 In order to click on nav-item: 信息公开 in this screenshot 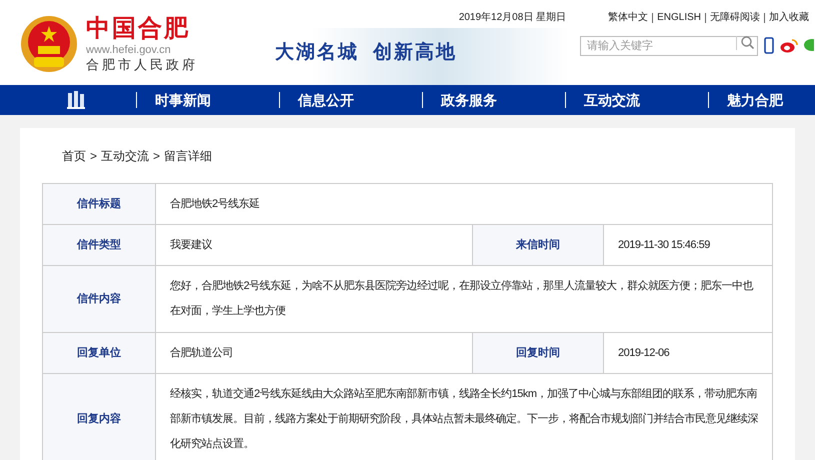, I will do `click(326, 100)`.